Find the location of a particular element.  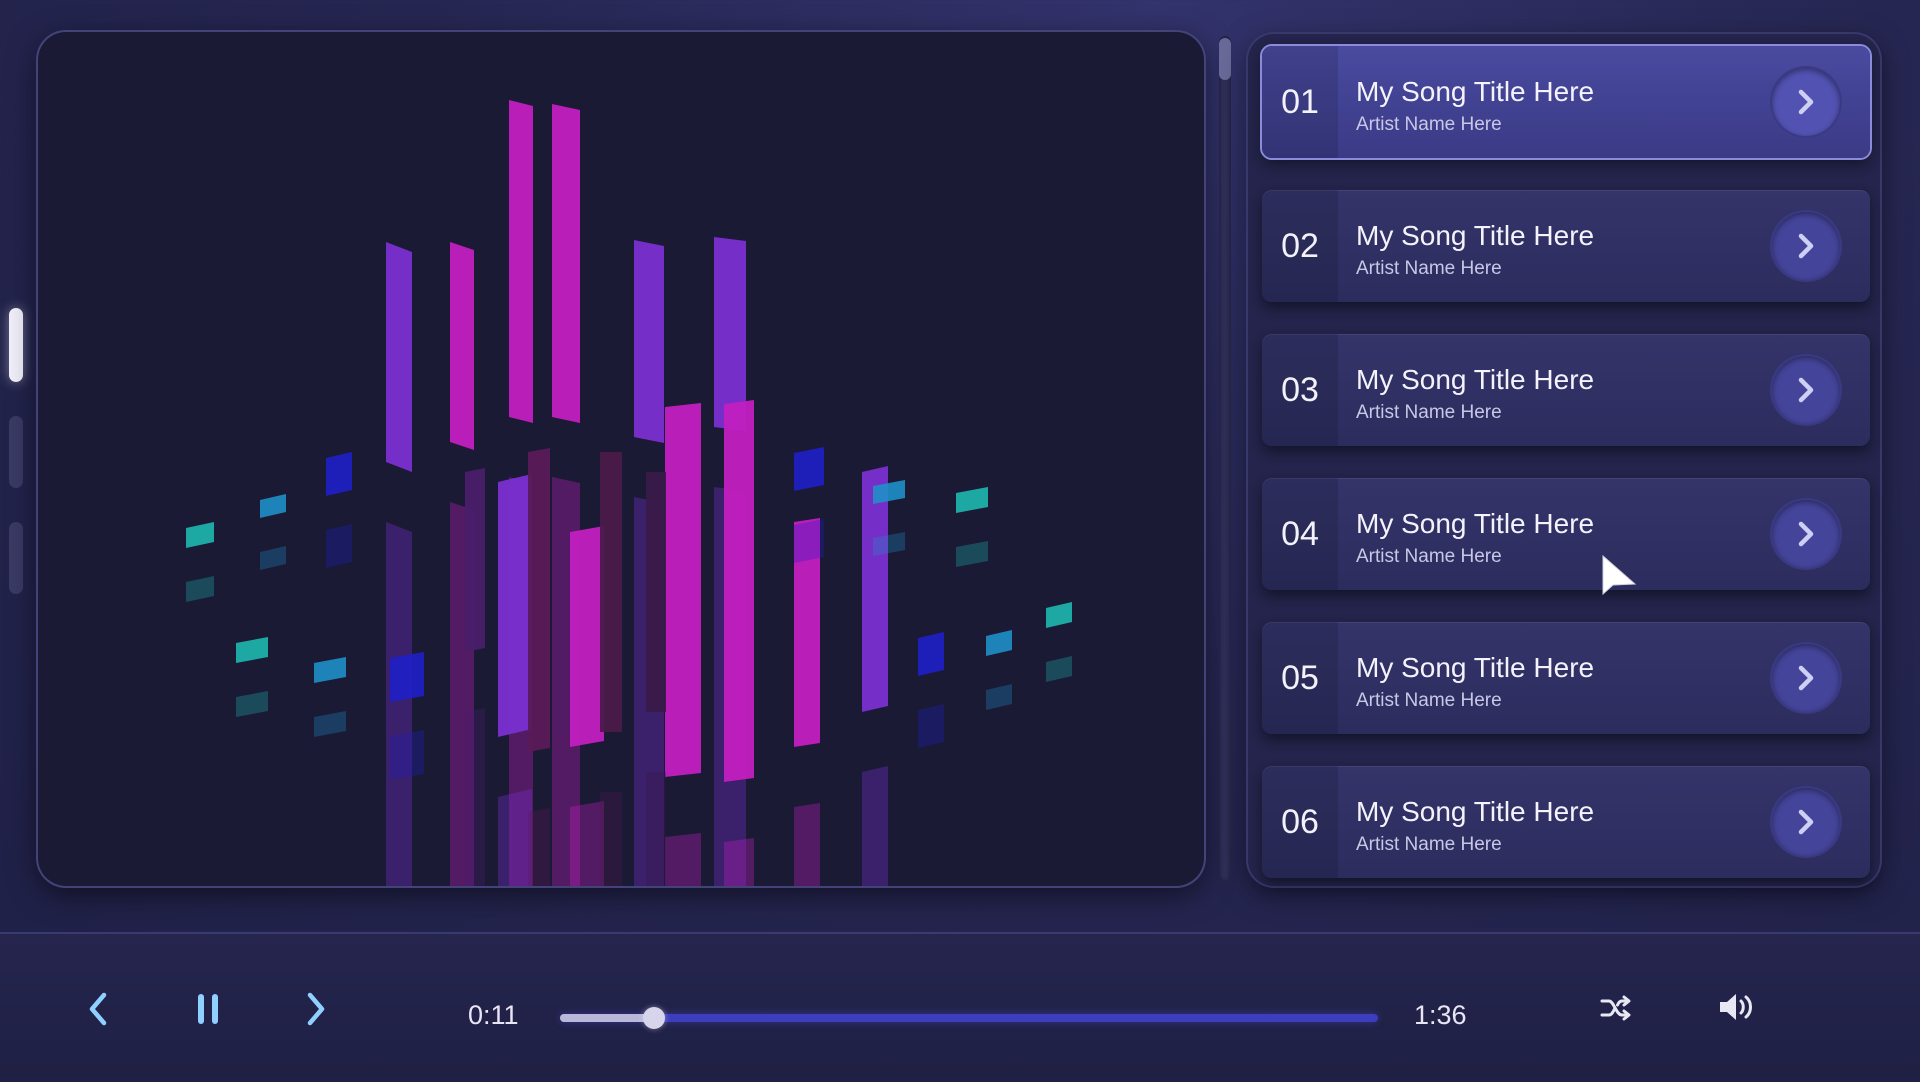

volume-button is located at coordinates (1736, 1007).